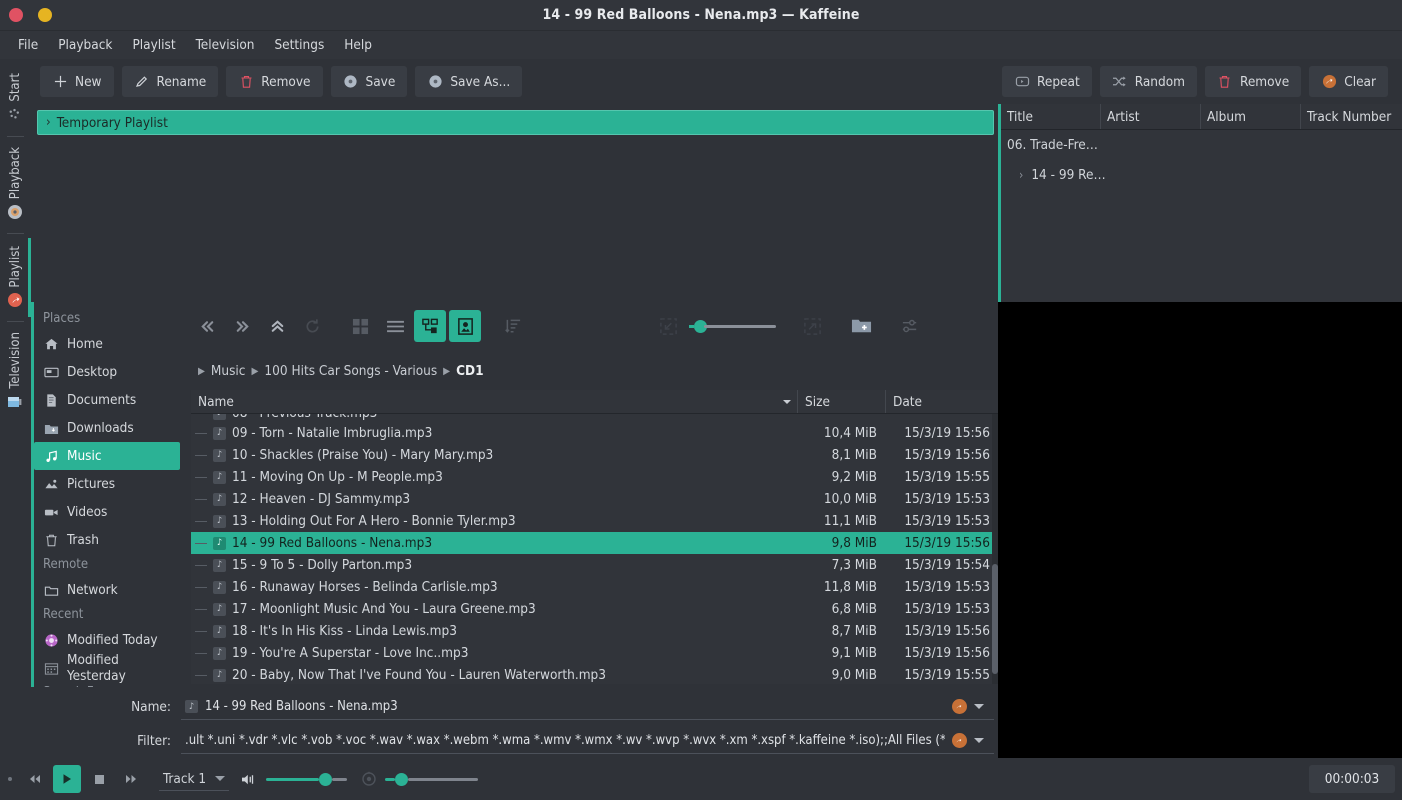  What do you see at coordinates (854, 609) in the screenshot?
I see `file-size-cell: 6,8 MiB` at bounding box center [854, 609].